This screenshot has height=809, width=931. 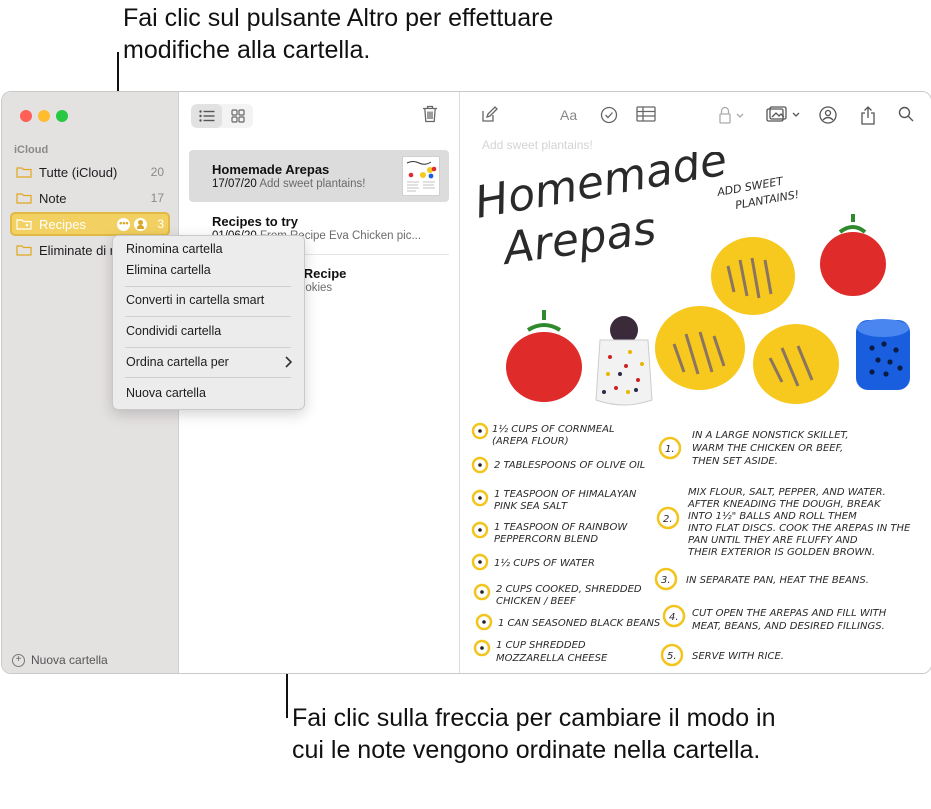 I want to click on step-line: MIX FLOUR, SALT, PEPPER, AND WATER., so click(x=787, y=492).